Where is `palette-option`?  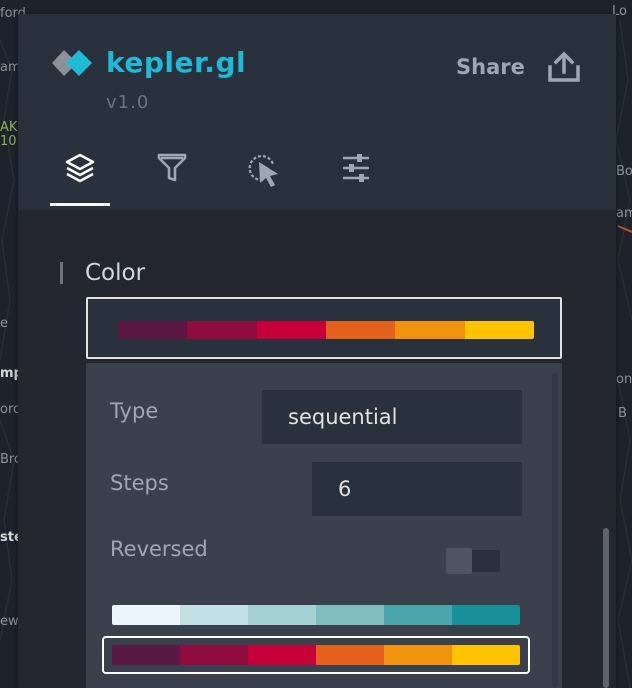
palette-option is located at coordinates (316, 615).